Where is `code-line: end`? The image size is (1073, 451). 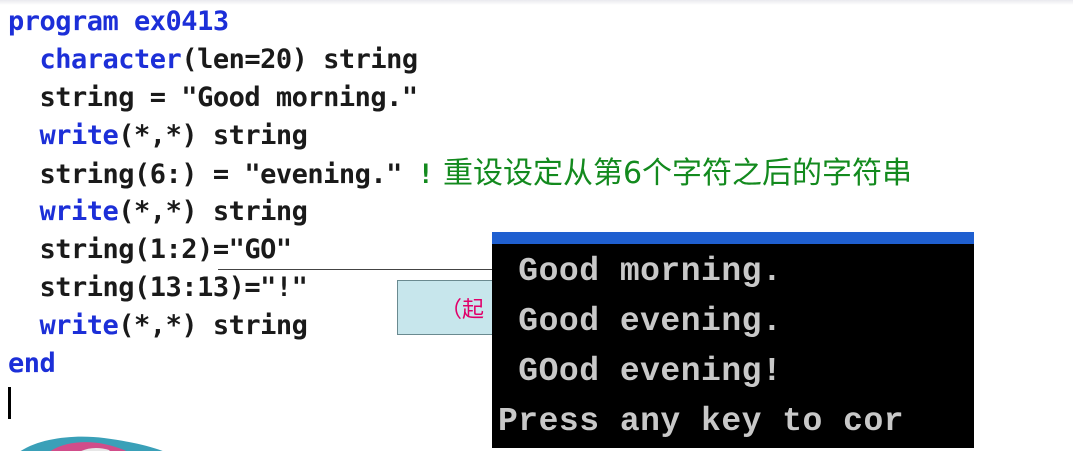 code-line: end is located at coordinates (32, 364).